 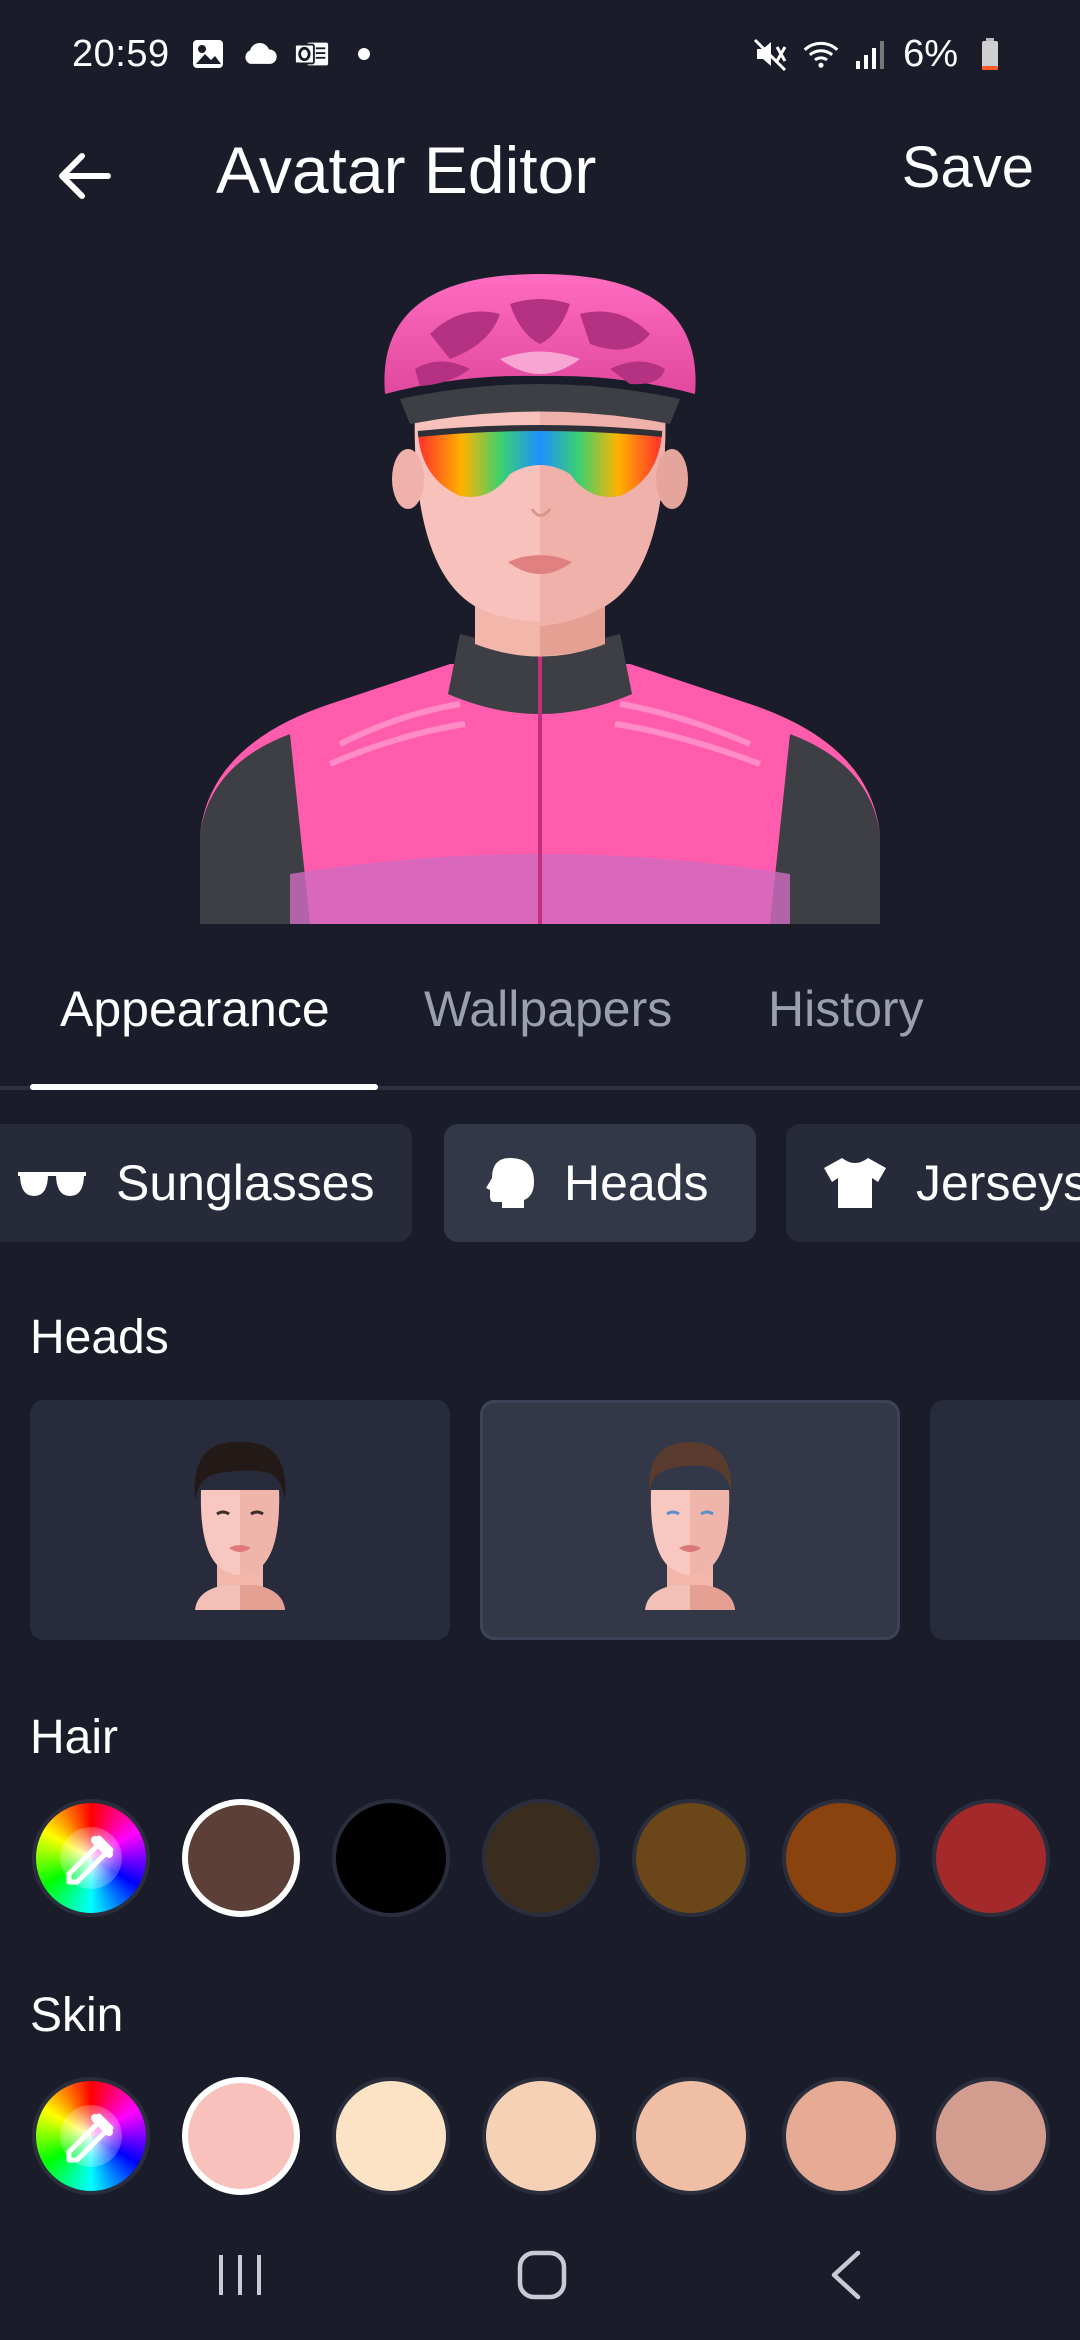 I want to click on back-icon, so click(x=846, y=2275).